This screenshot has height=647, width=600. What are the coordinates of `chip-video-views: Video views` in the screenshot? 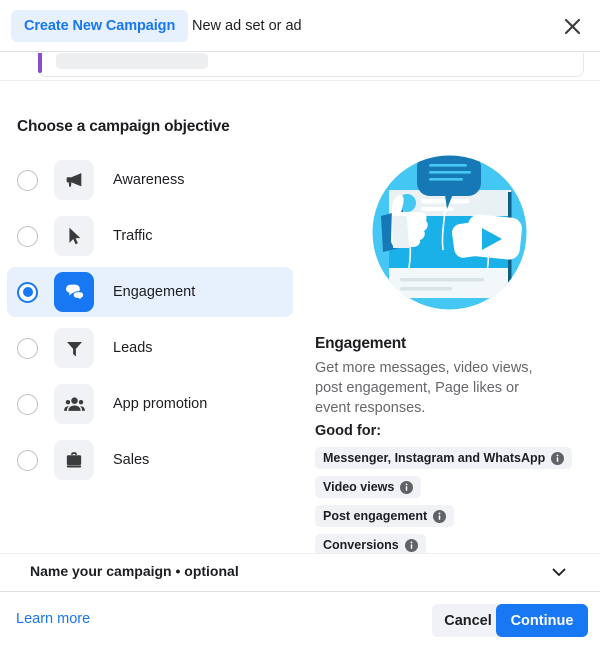 It's located at (368, 487).